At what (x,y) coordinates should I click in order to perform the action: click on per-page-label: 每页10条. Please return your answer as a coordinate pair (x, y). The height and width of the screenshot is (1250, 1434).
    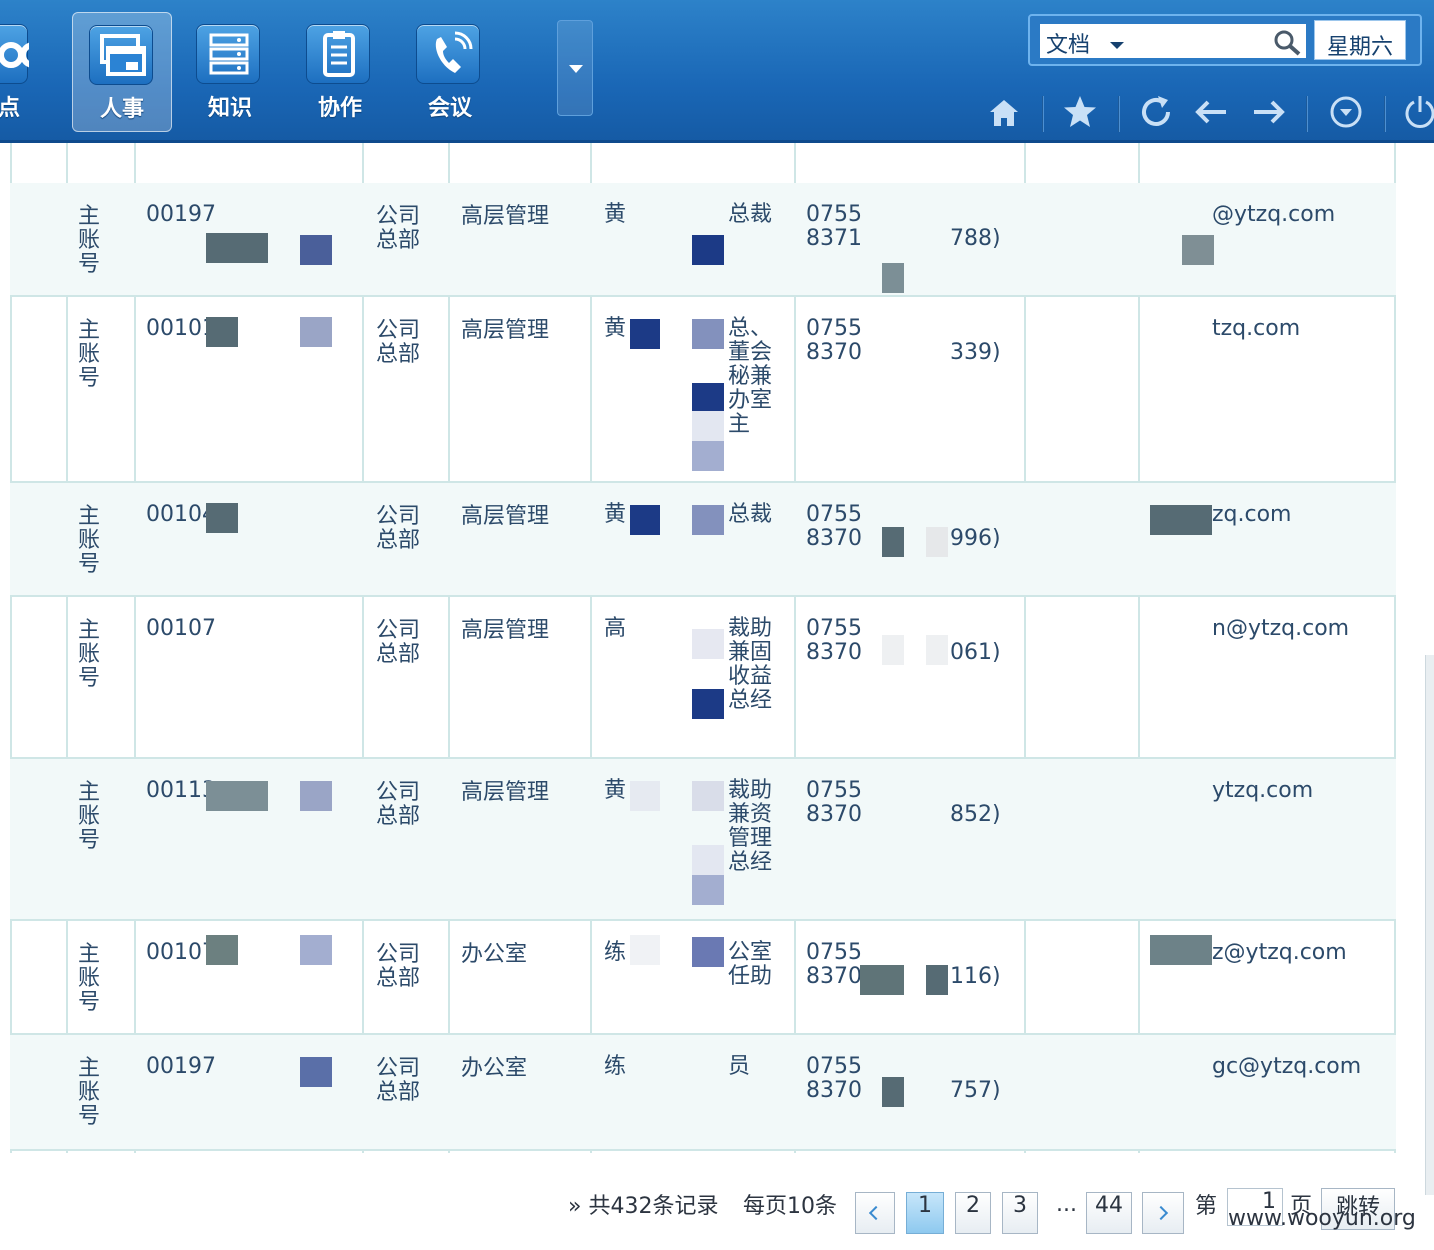
    Looking at the image, I should click on (790, 1206).